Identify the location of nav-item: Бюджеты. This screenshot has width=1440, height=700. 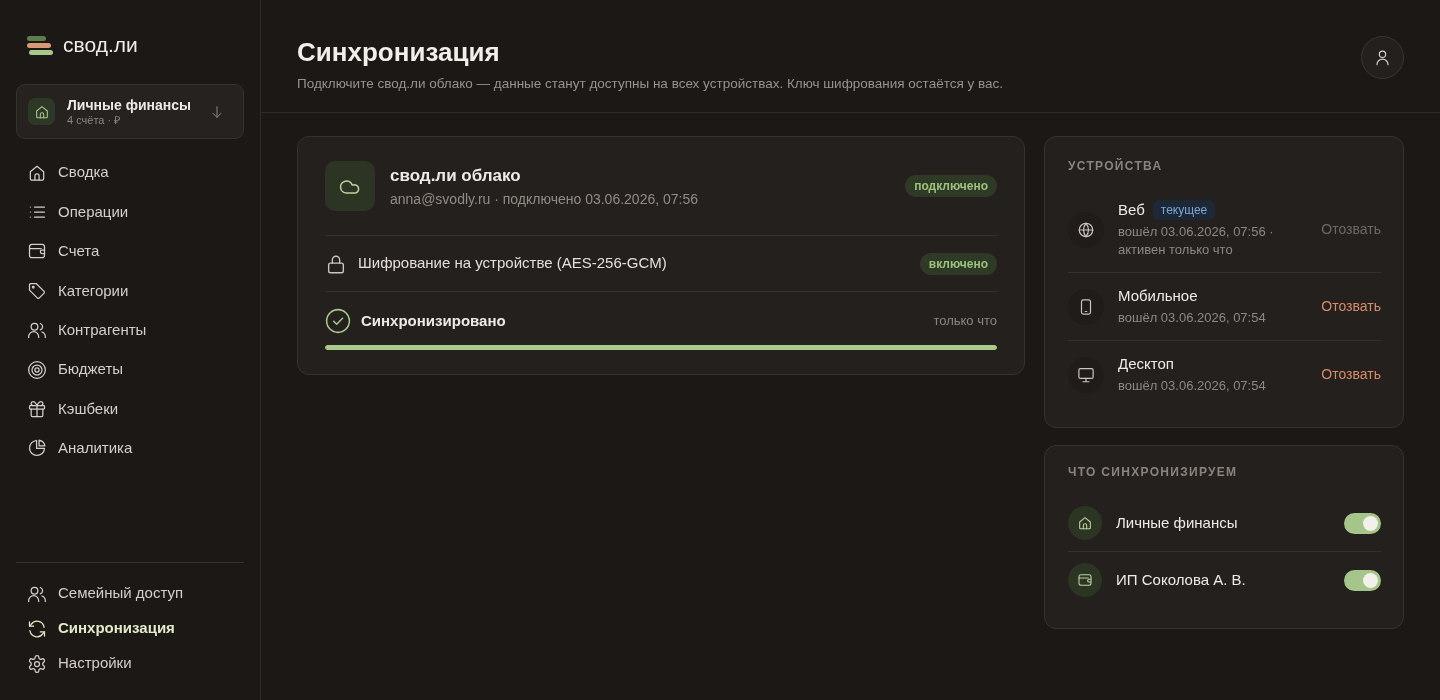
(130, 369).